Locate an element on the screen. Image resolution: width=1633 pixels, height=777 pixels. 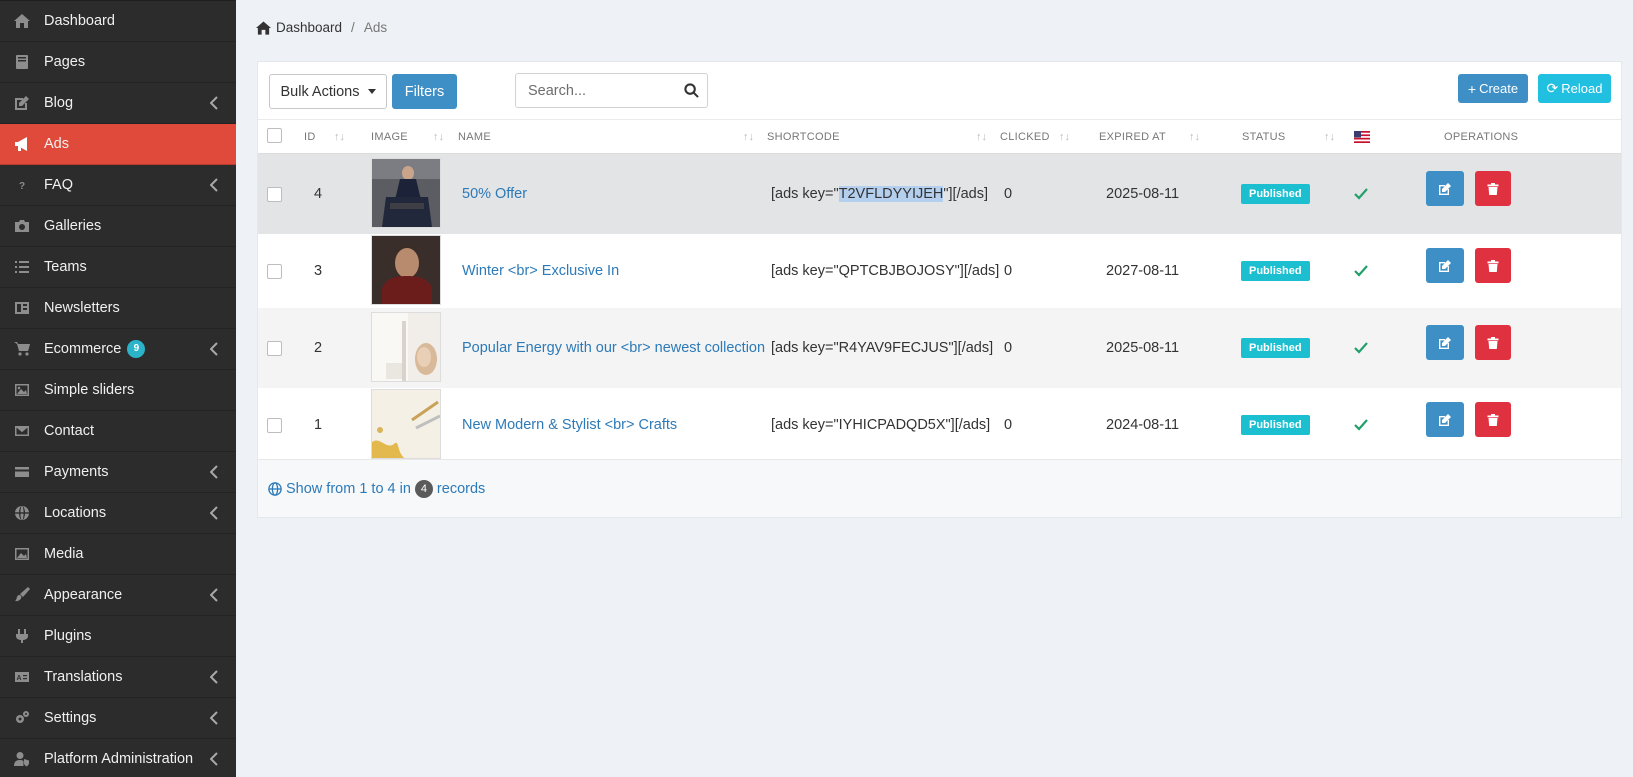
reload-button: ⟳ Reload is located at coordinates (1574, 88).